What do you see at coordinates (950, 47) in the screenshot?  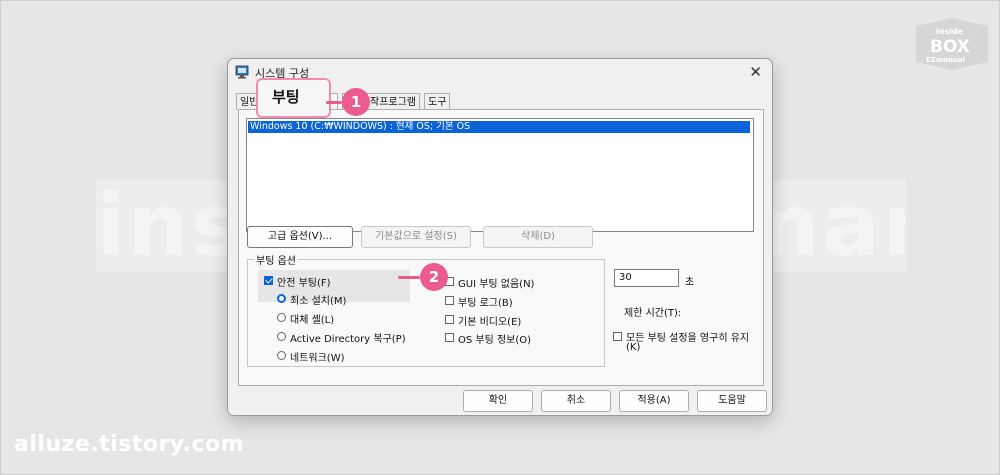 I see `svg-text: BOX` at bounding box center [950, 47].